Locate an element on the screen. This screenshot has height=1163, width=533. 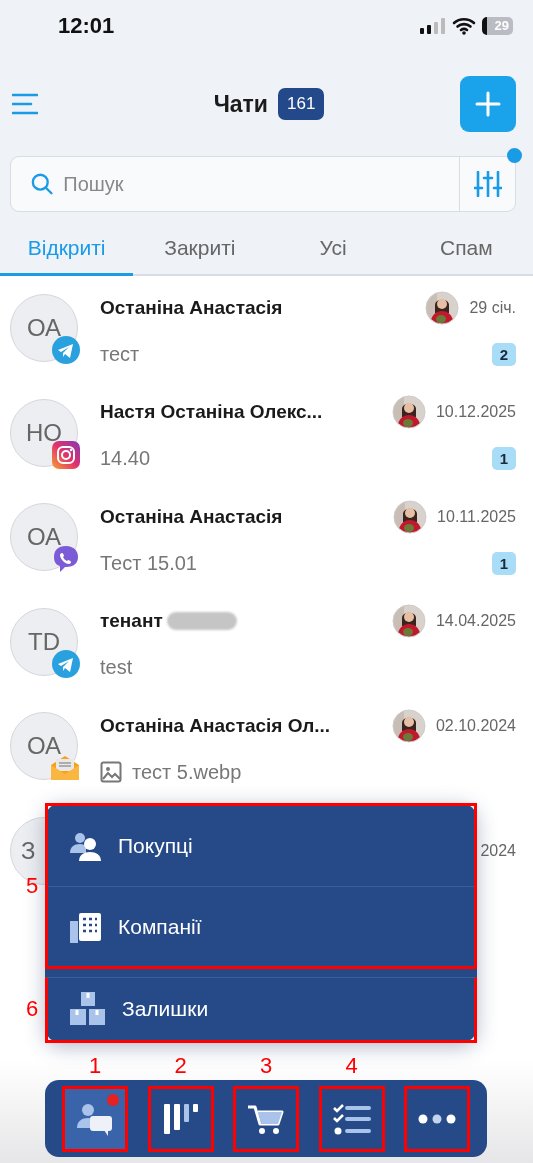
message-date: 29 січ. is located at coordinates (492, 307).